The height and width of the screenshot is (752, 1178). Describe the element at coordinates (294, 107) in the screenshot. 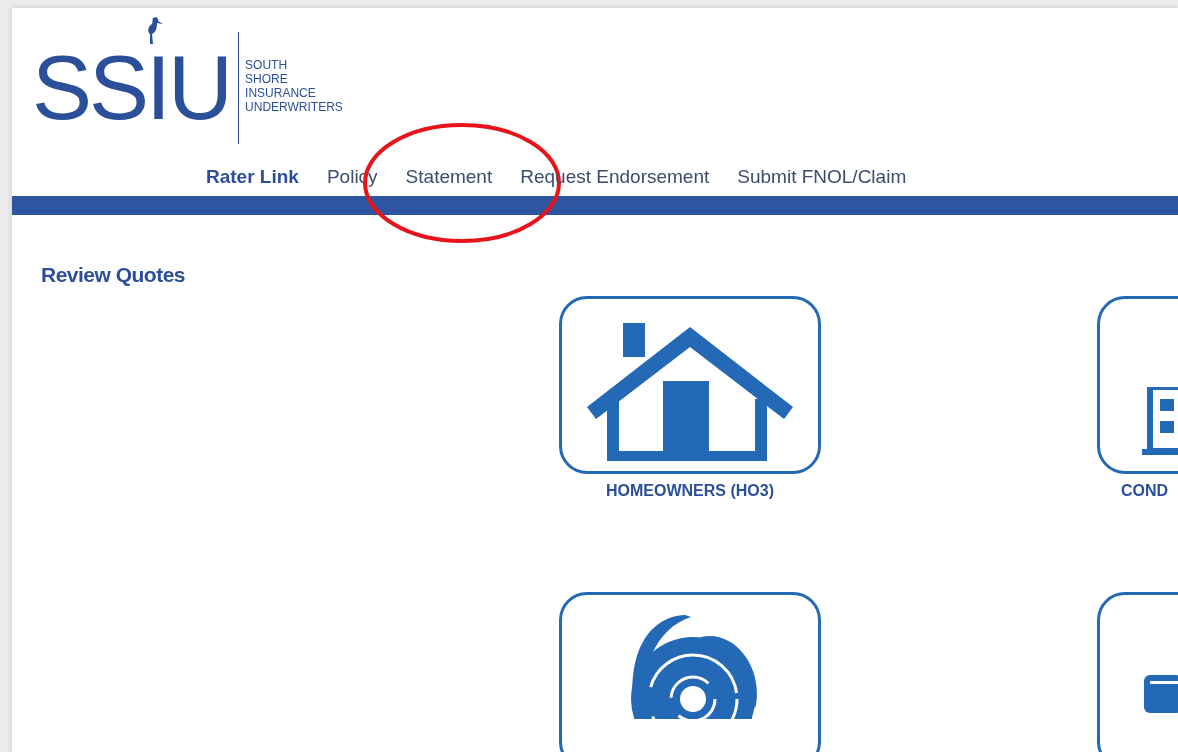

I see `logo-tagline: UNDERWRITERS` at that location.